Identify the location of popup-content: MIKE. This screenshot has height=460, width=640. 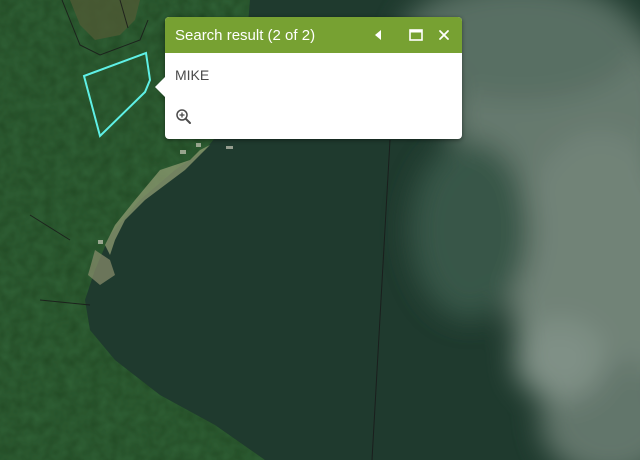
(313, 68).